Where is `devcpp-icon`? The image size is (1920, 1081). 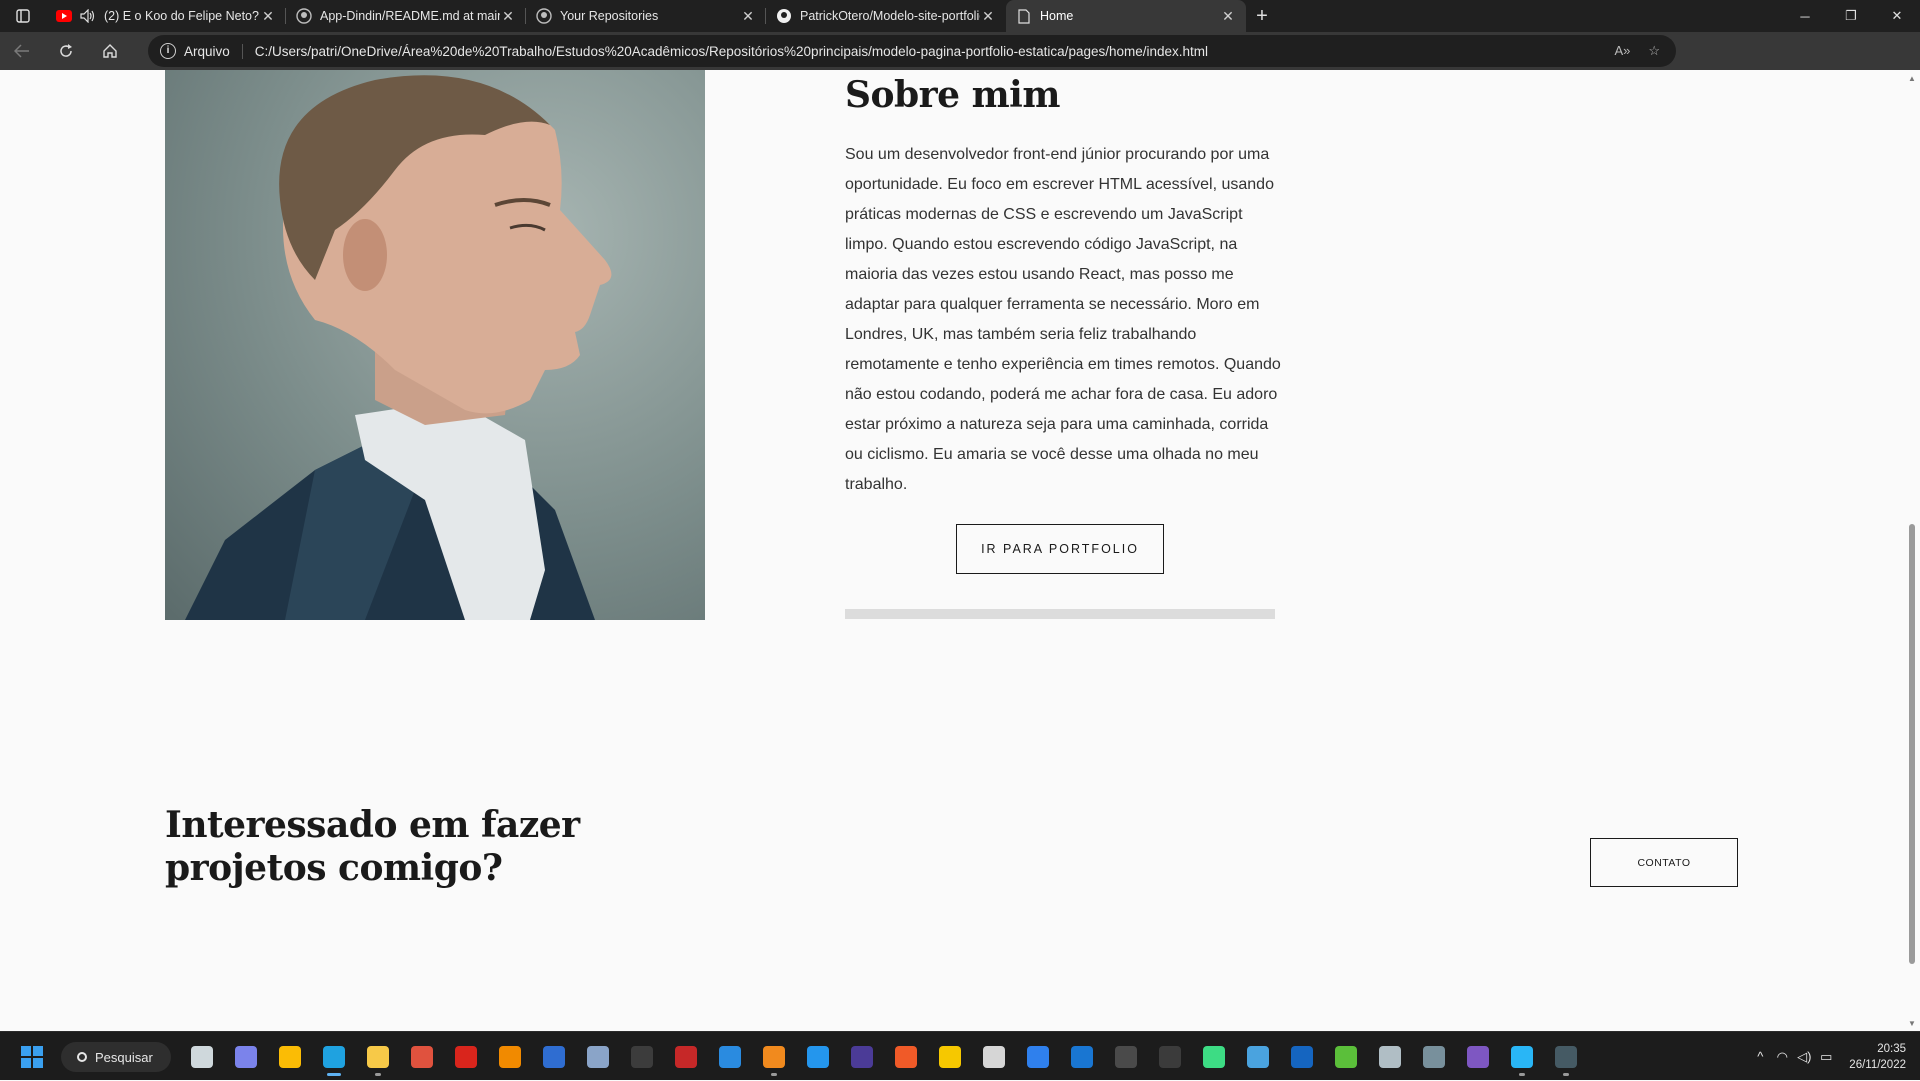 devcpp-icon is located at coordinates (686, 1057).